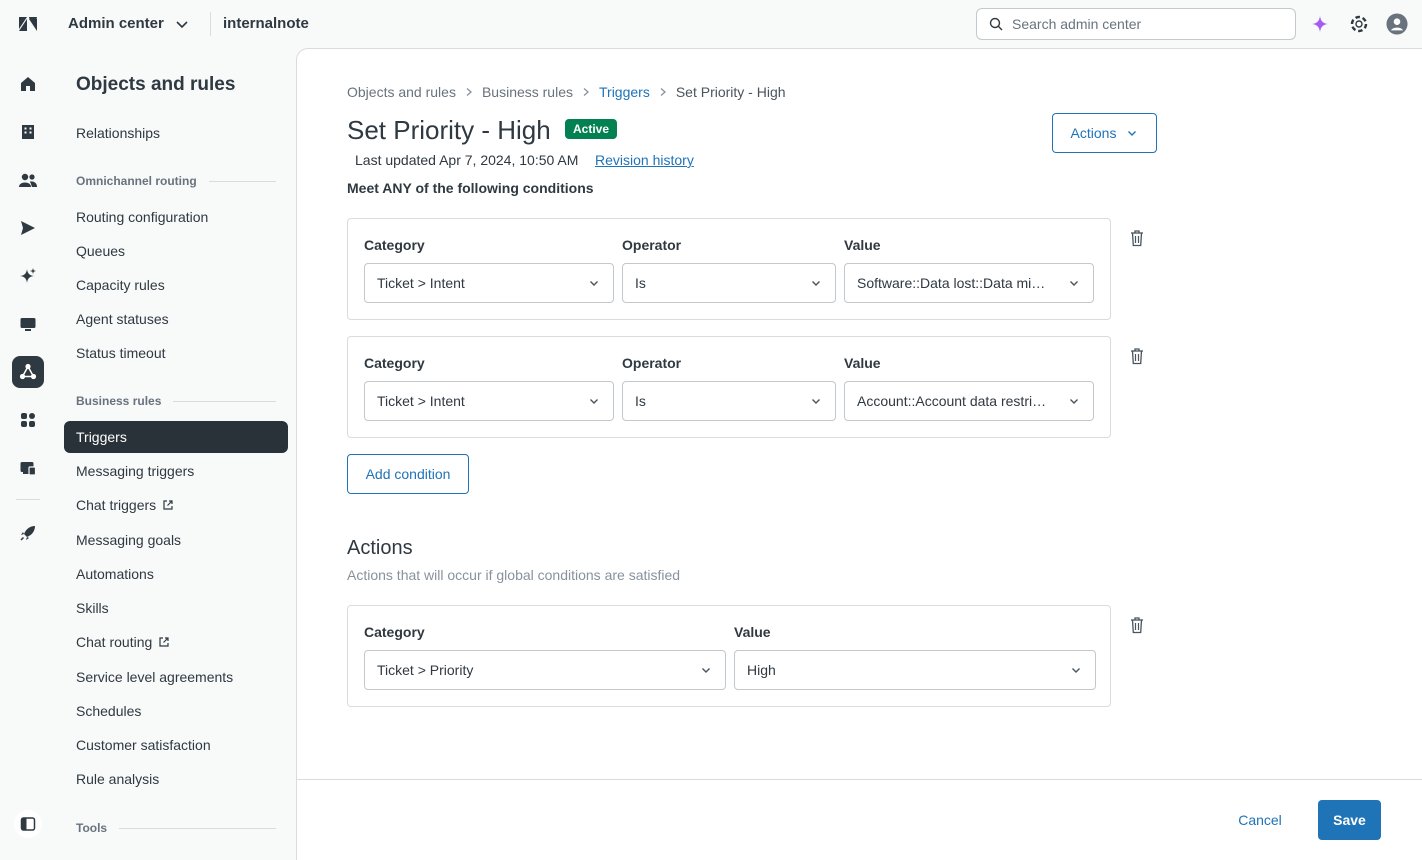  I want to click on account-name: internalnote, so click(266, 23).